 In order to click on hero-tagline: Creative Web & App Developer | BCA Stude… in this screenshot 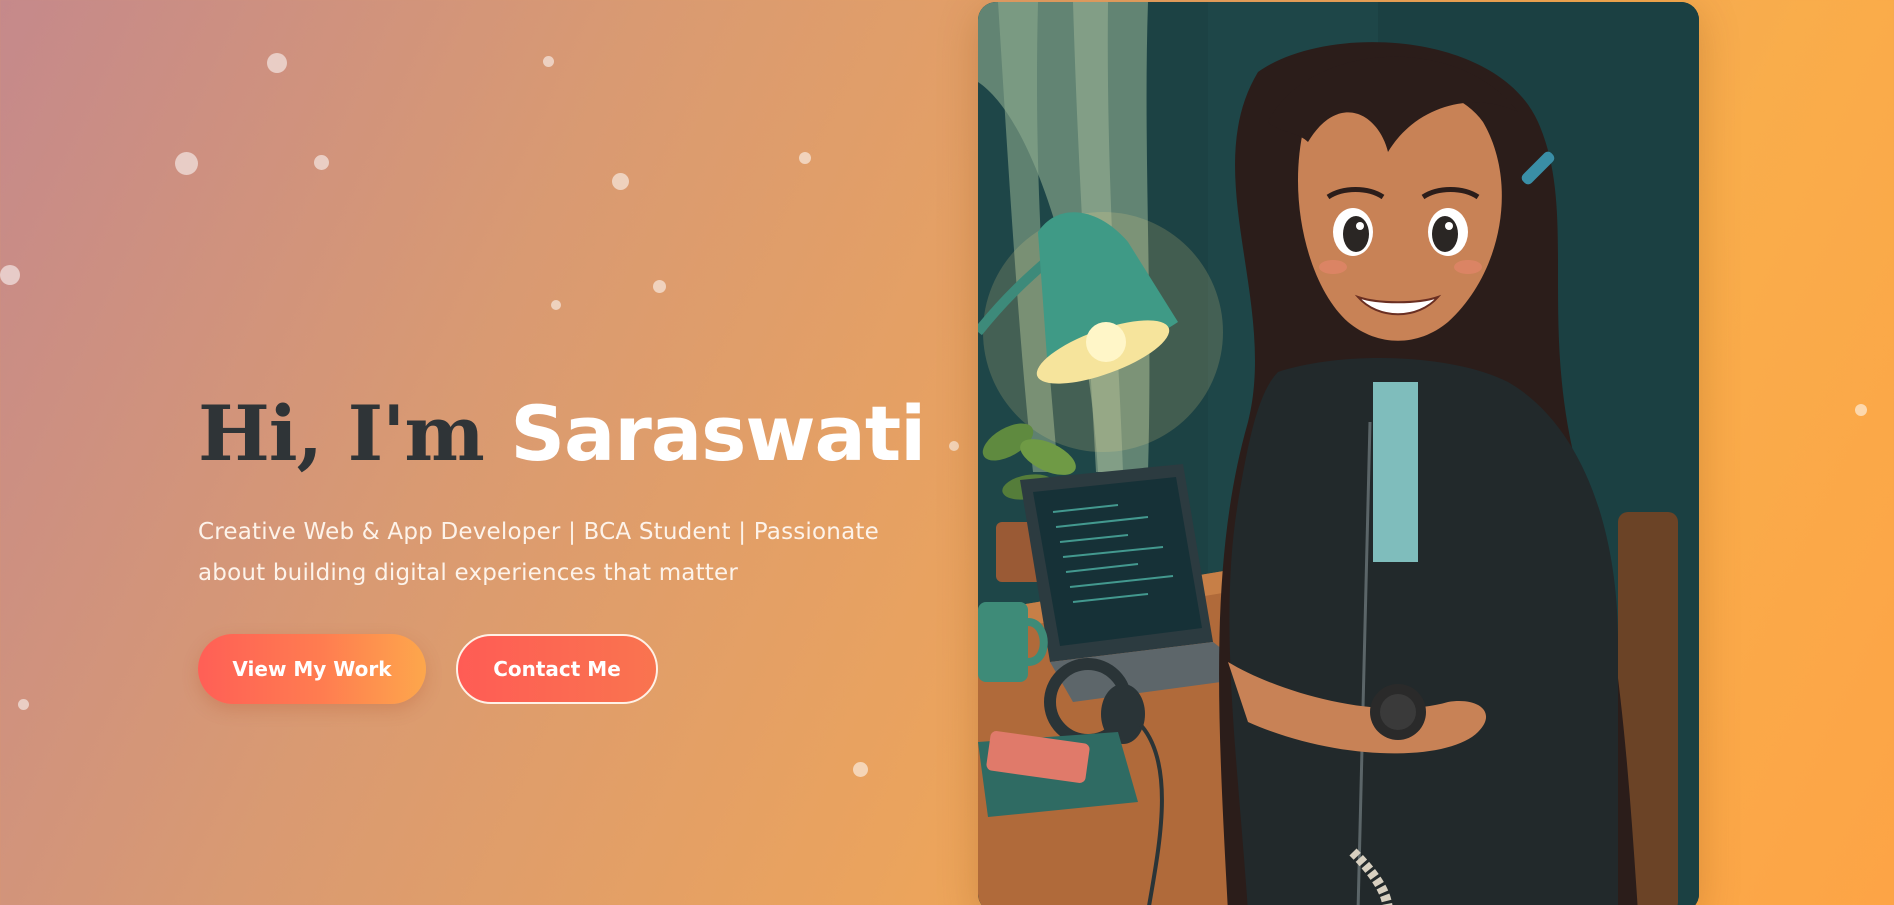, I will do `click(538, 552)`.